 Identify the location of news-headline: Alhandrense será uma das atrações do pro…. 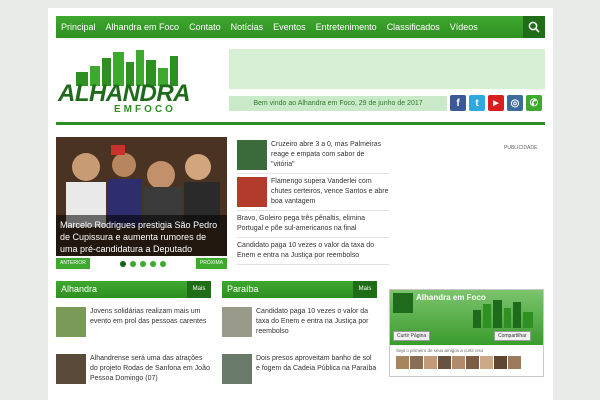
(150, 369).